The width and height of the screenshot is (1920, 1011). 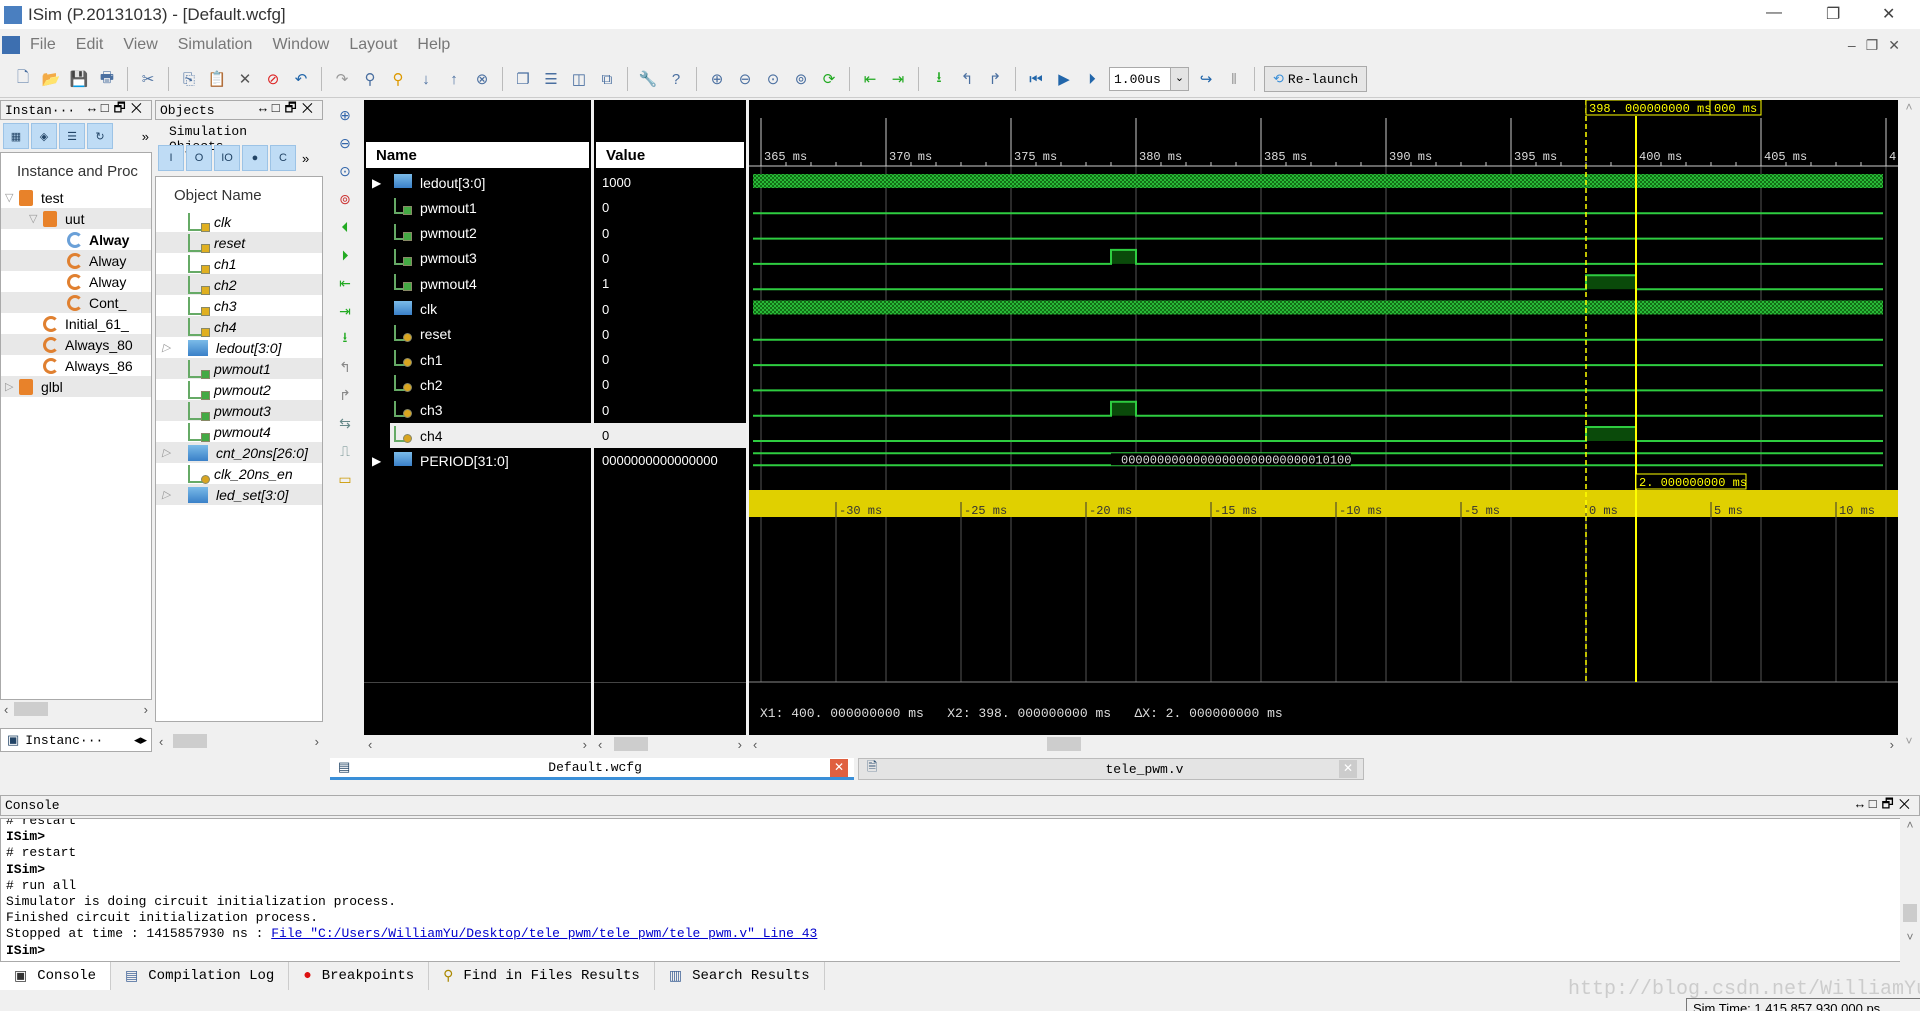 I want to click on close-tab-icon: ✕, so click(x=1348, y=769).